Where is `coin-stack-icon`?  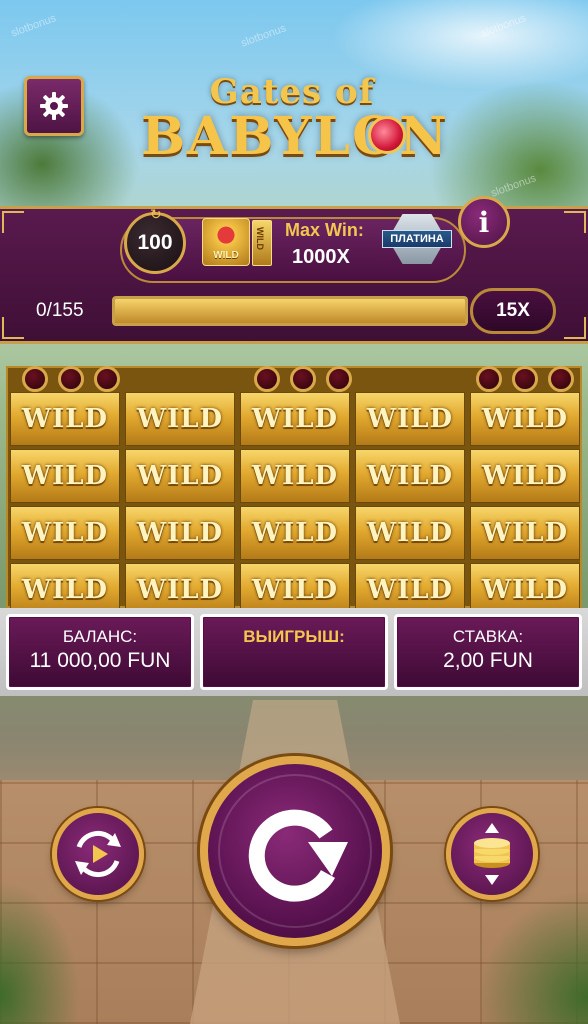
coin-stack-icon is located at coordinates (492, 854).